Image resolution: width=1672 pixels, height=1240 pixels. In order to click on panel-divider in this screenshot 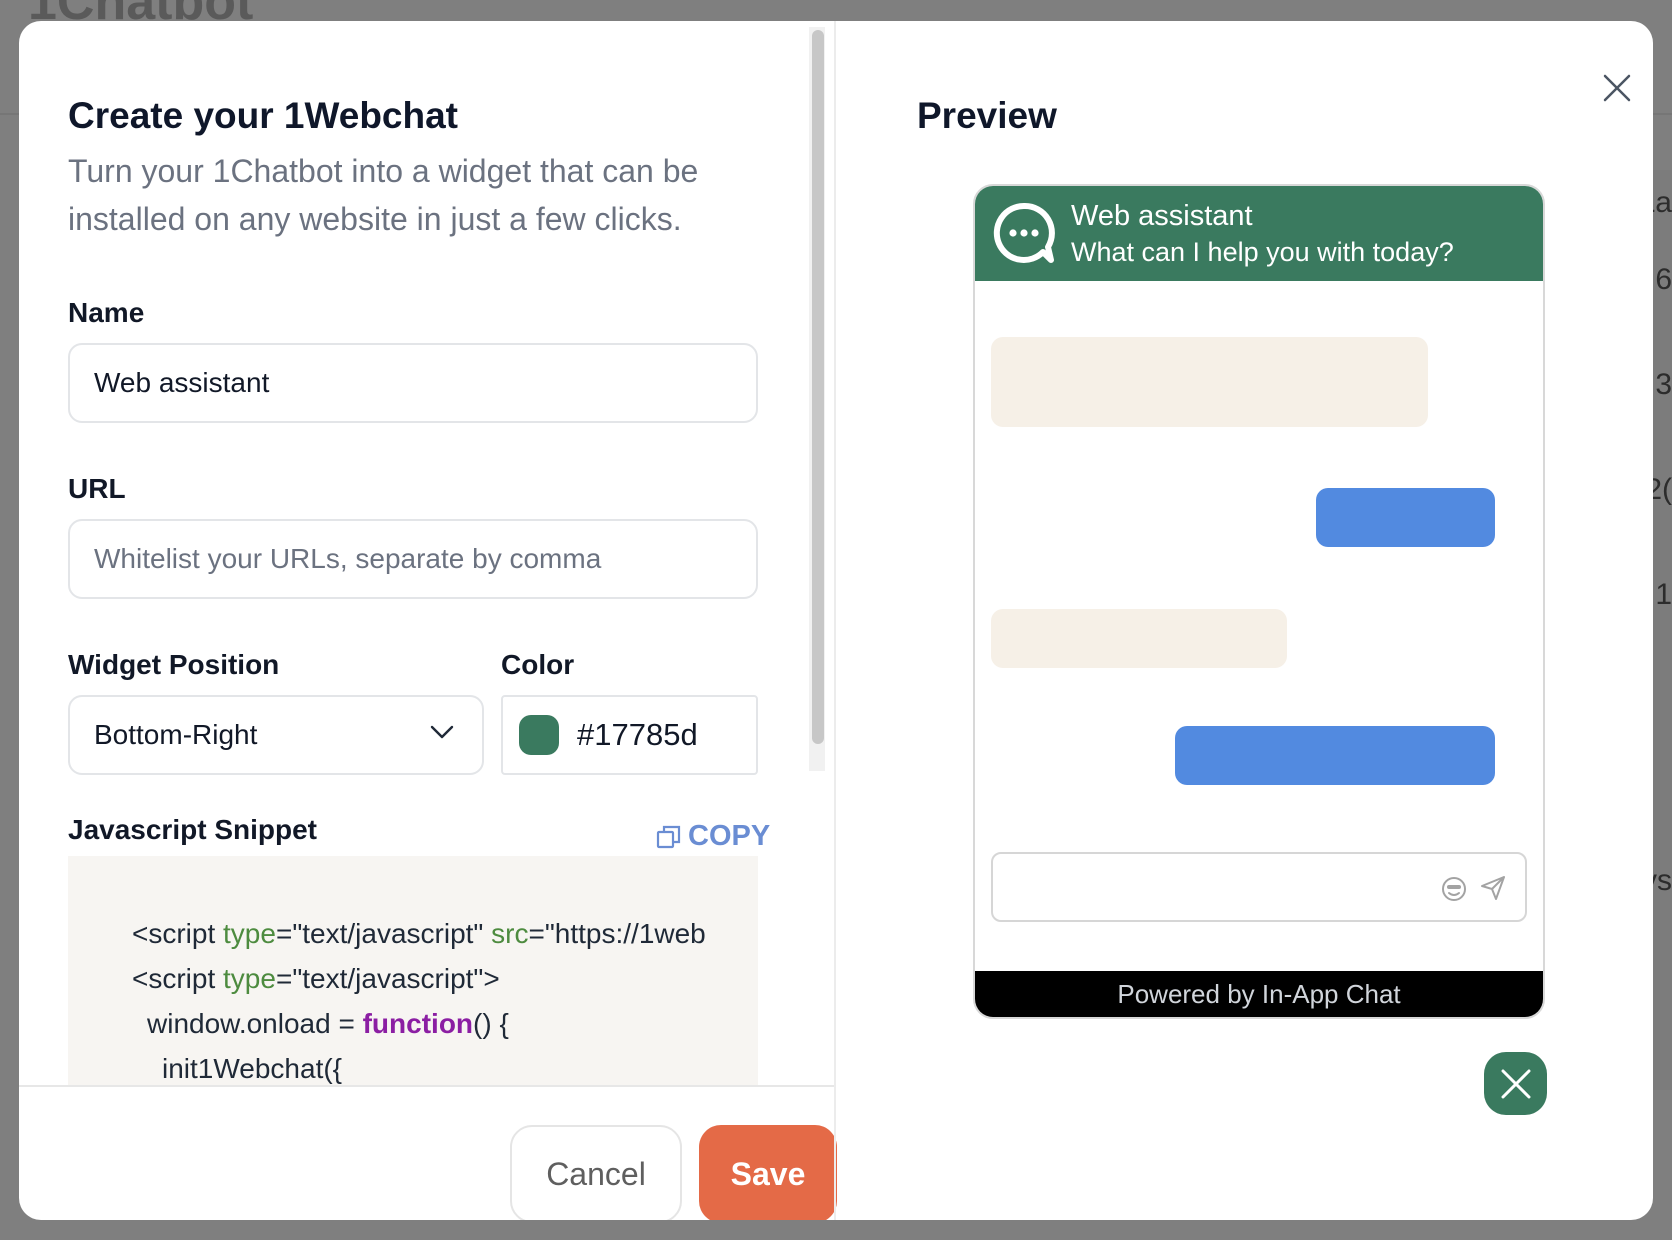, I will do `click(835, 620)`.